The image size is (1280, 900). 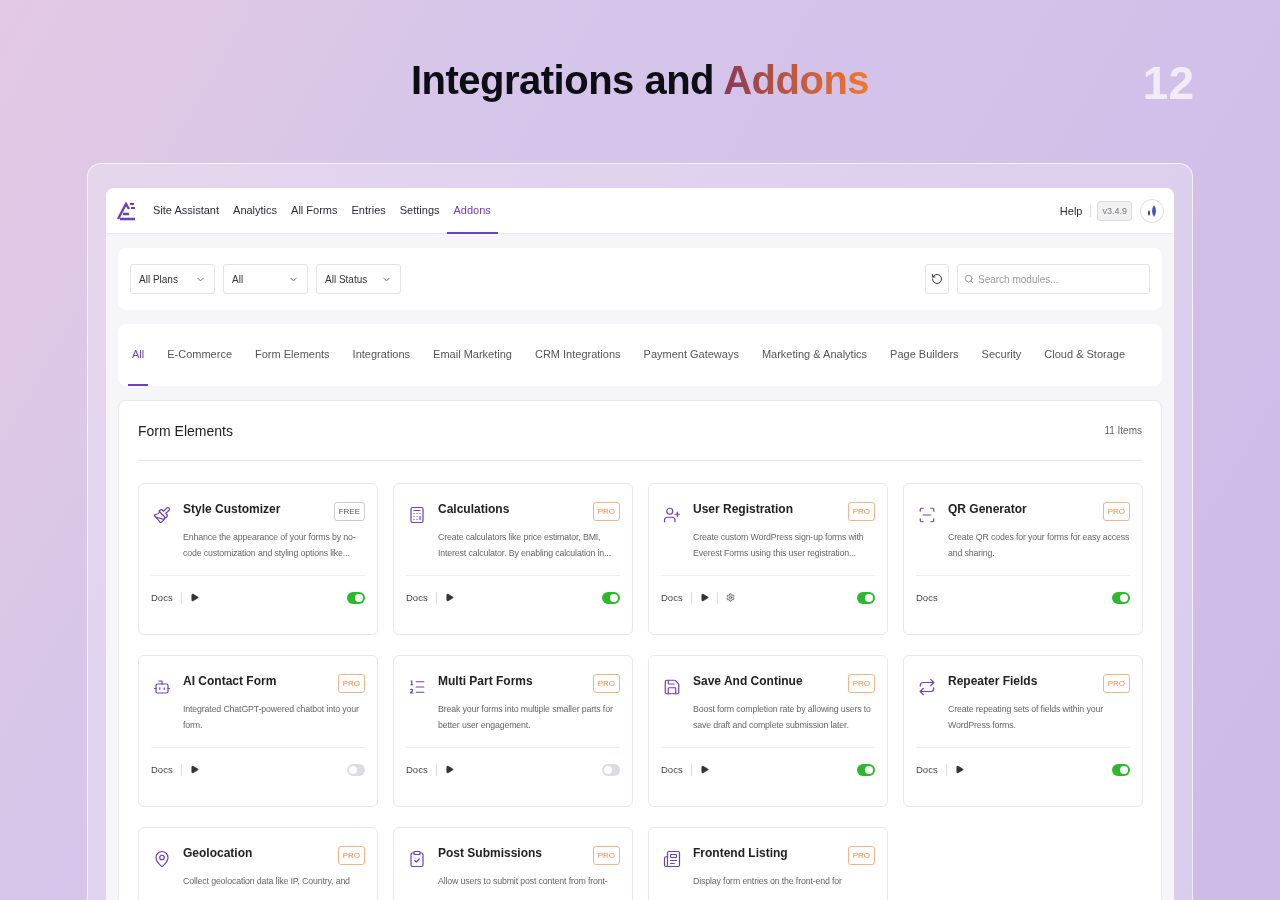 I want to click on slide-title: Integrations and Addons, so click(x=640, y=81).